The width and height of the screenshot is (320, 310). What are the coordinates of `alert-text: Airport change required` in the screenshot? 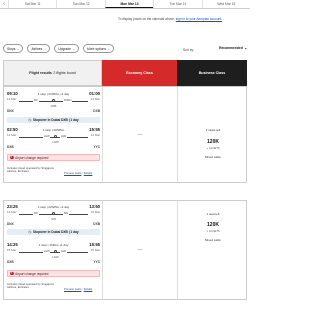 It's located at (32, 157).